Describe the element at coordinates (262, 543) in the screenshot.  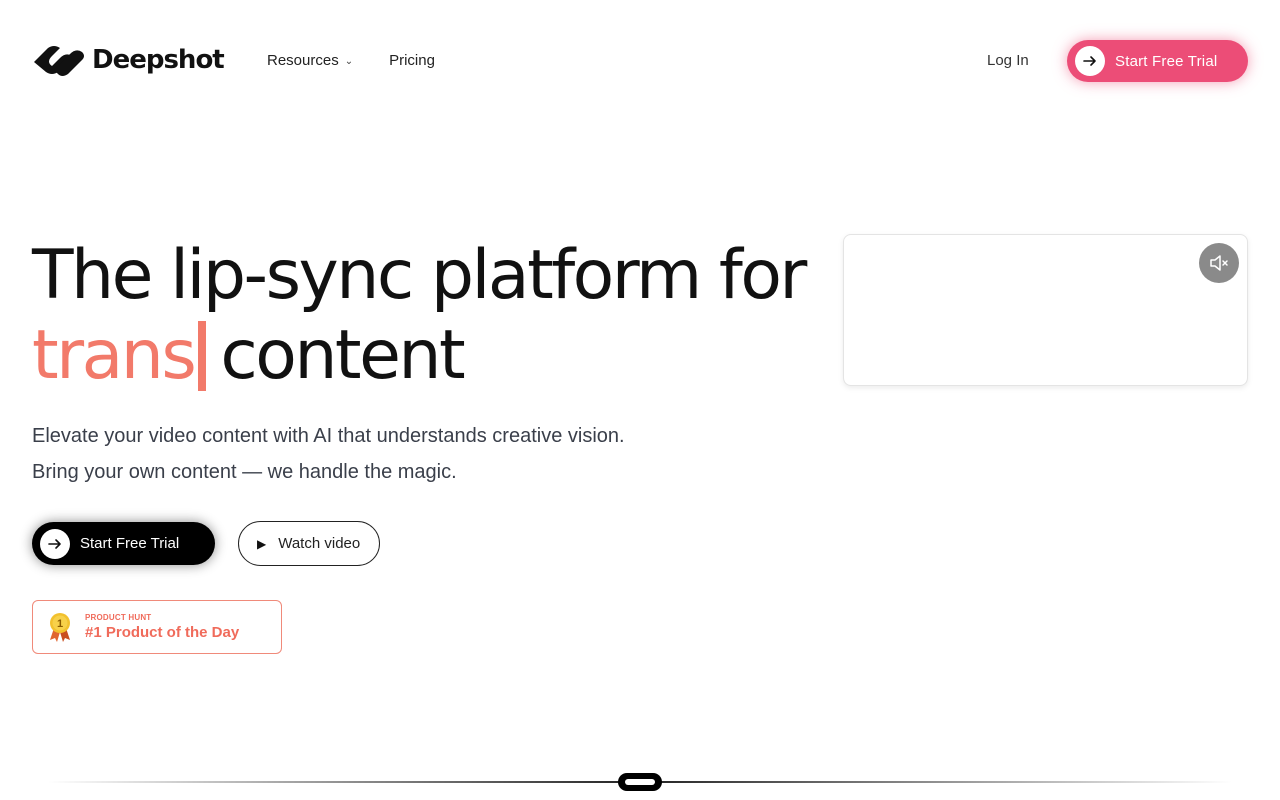
I see `play-icon: ▶` at that location.